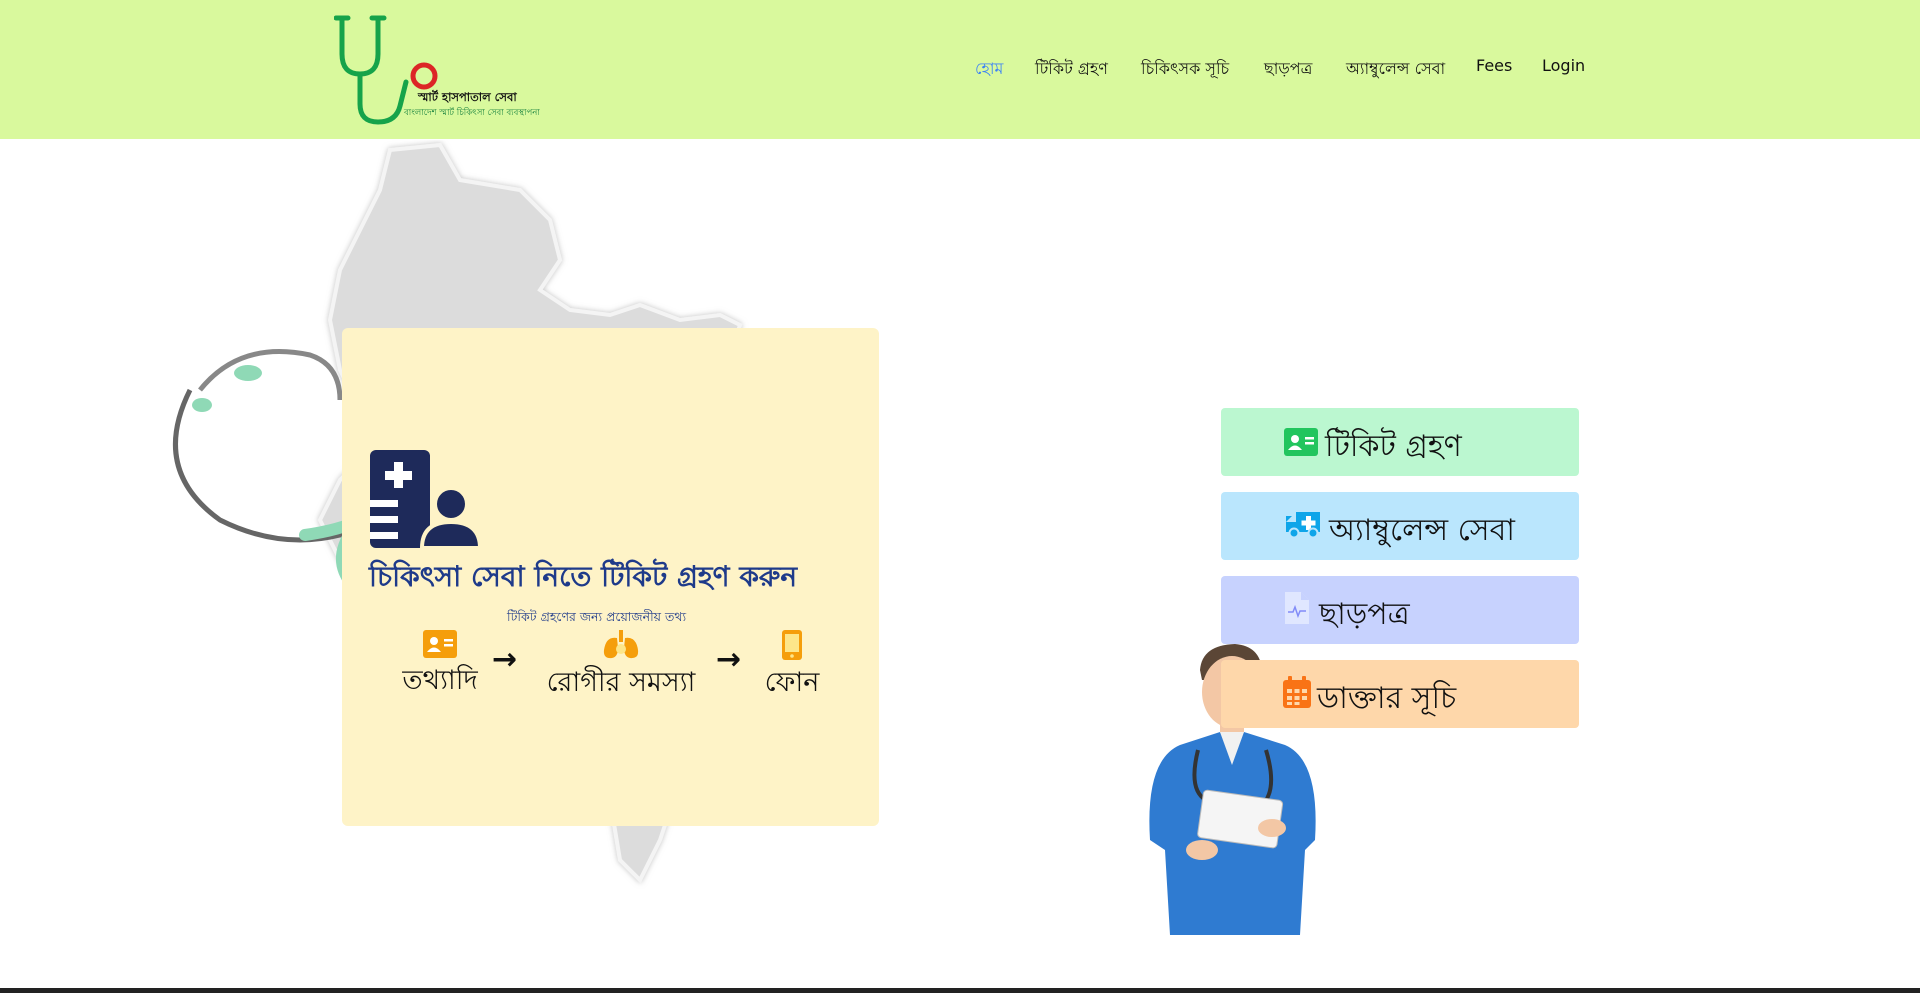 This screenshot has width=1920, height=993. What do you see at coordinates (1364, 614) in the screenshot?
I see `discharge-button-label: ছাড়পত্র` at bounding box center [1364, 614].